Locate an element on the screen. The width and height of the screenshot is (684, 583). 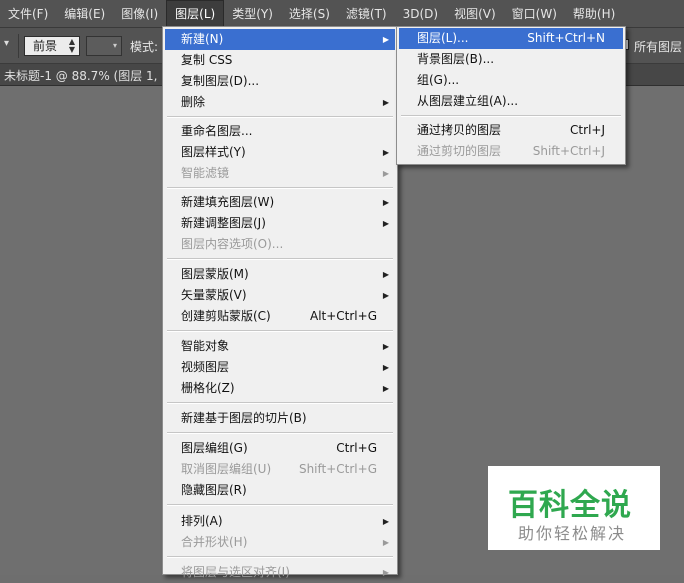
all-layers-label: 所有图层 is located at coordinates (658, 47).